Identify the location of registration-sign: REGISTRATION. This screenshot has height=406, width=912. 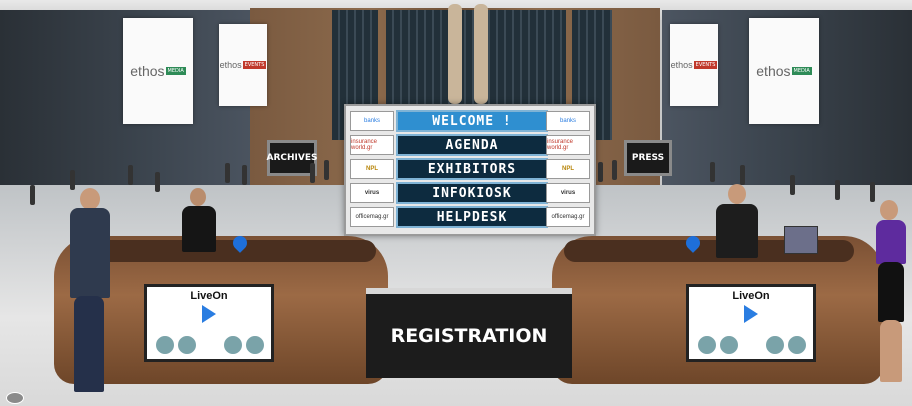
(469, 333).